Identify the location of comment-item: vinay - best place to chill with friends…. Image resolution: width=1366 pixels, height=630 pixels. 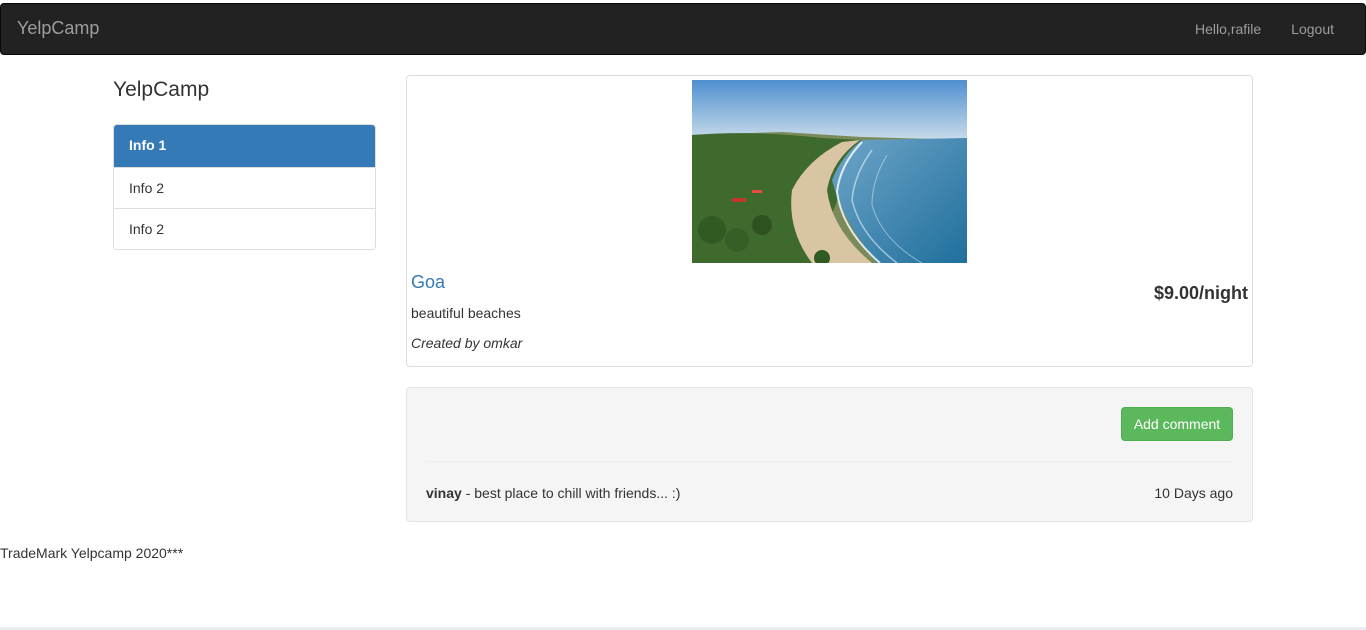
(553, 493).